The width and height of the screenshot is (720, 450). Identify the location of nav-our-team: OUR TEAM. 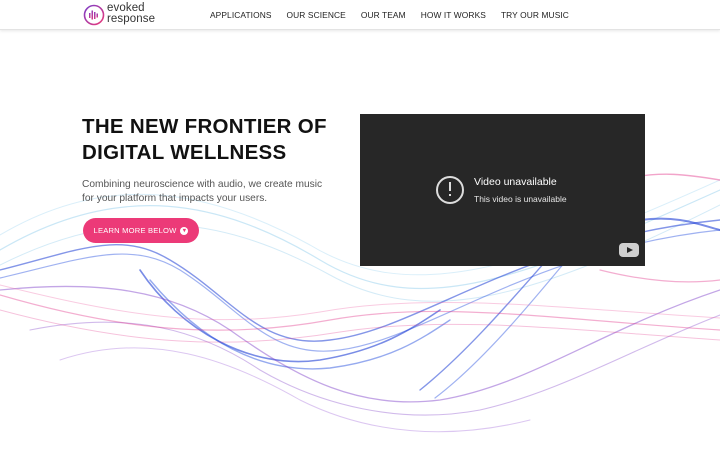
(383, 15).